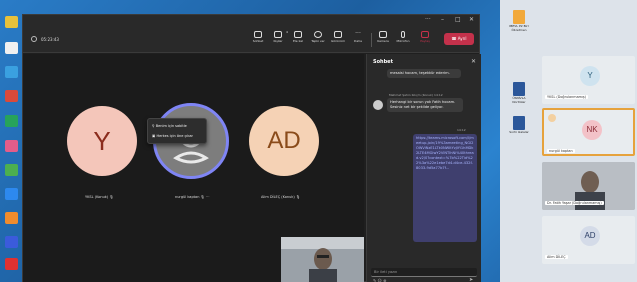 Image resolution: width=637 pixels, height=282 pixels. I want to click on share-button: Paylaş, so click(425, 37).